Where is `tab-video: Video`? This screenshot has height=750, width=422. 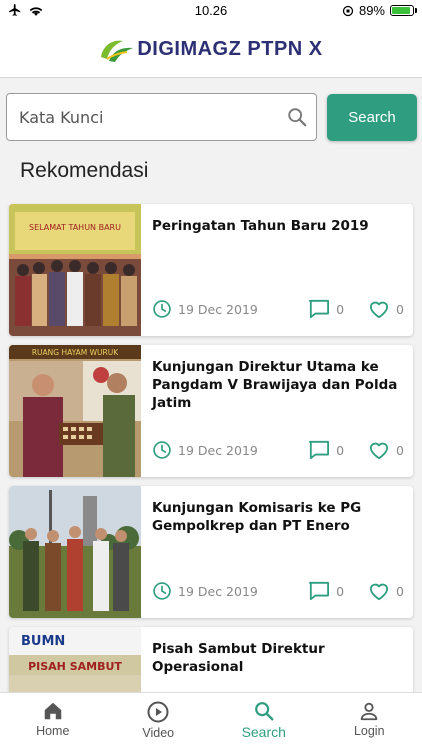 tab-video: Video is located at coordinates (159, 721).